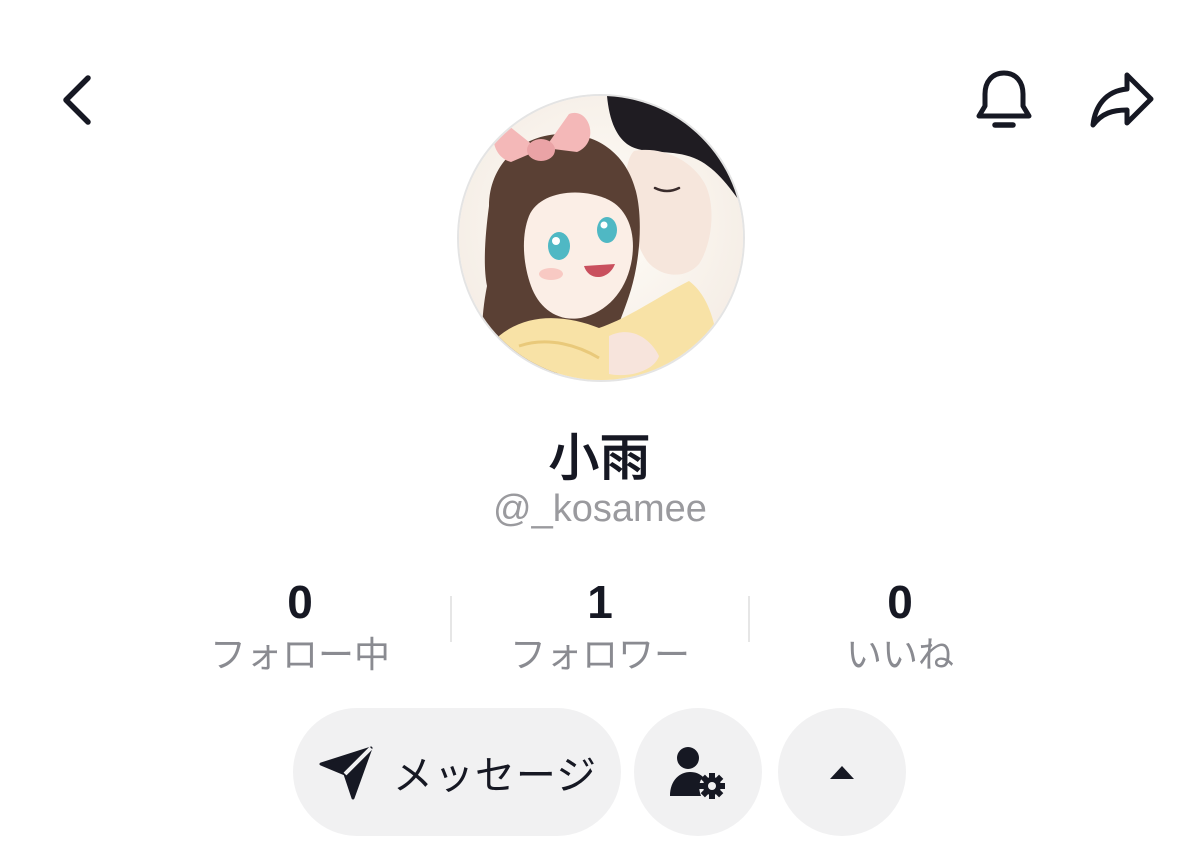 The height and width of the screenshot is (862, 1200). I want to click on caret-up-icon, so click(842, 772).